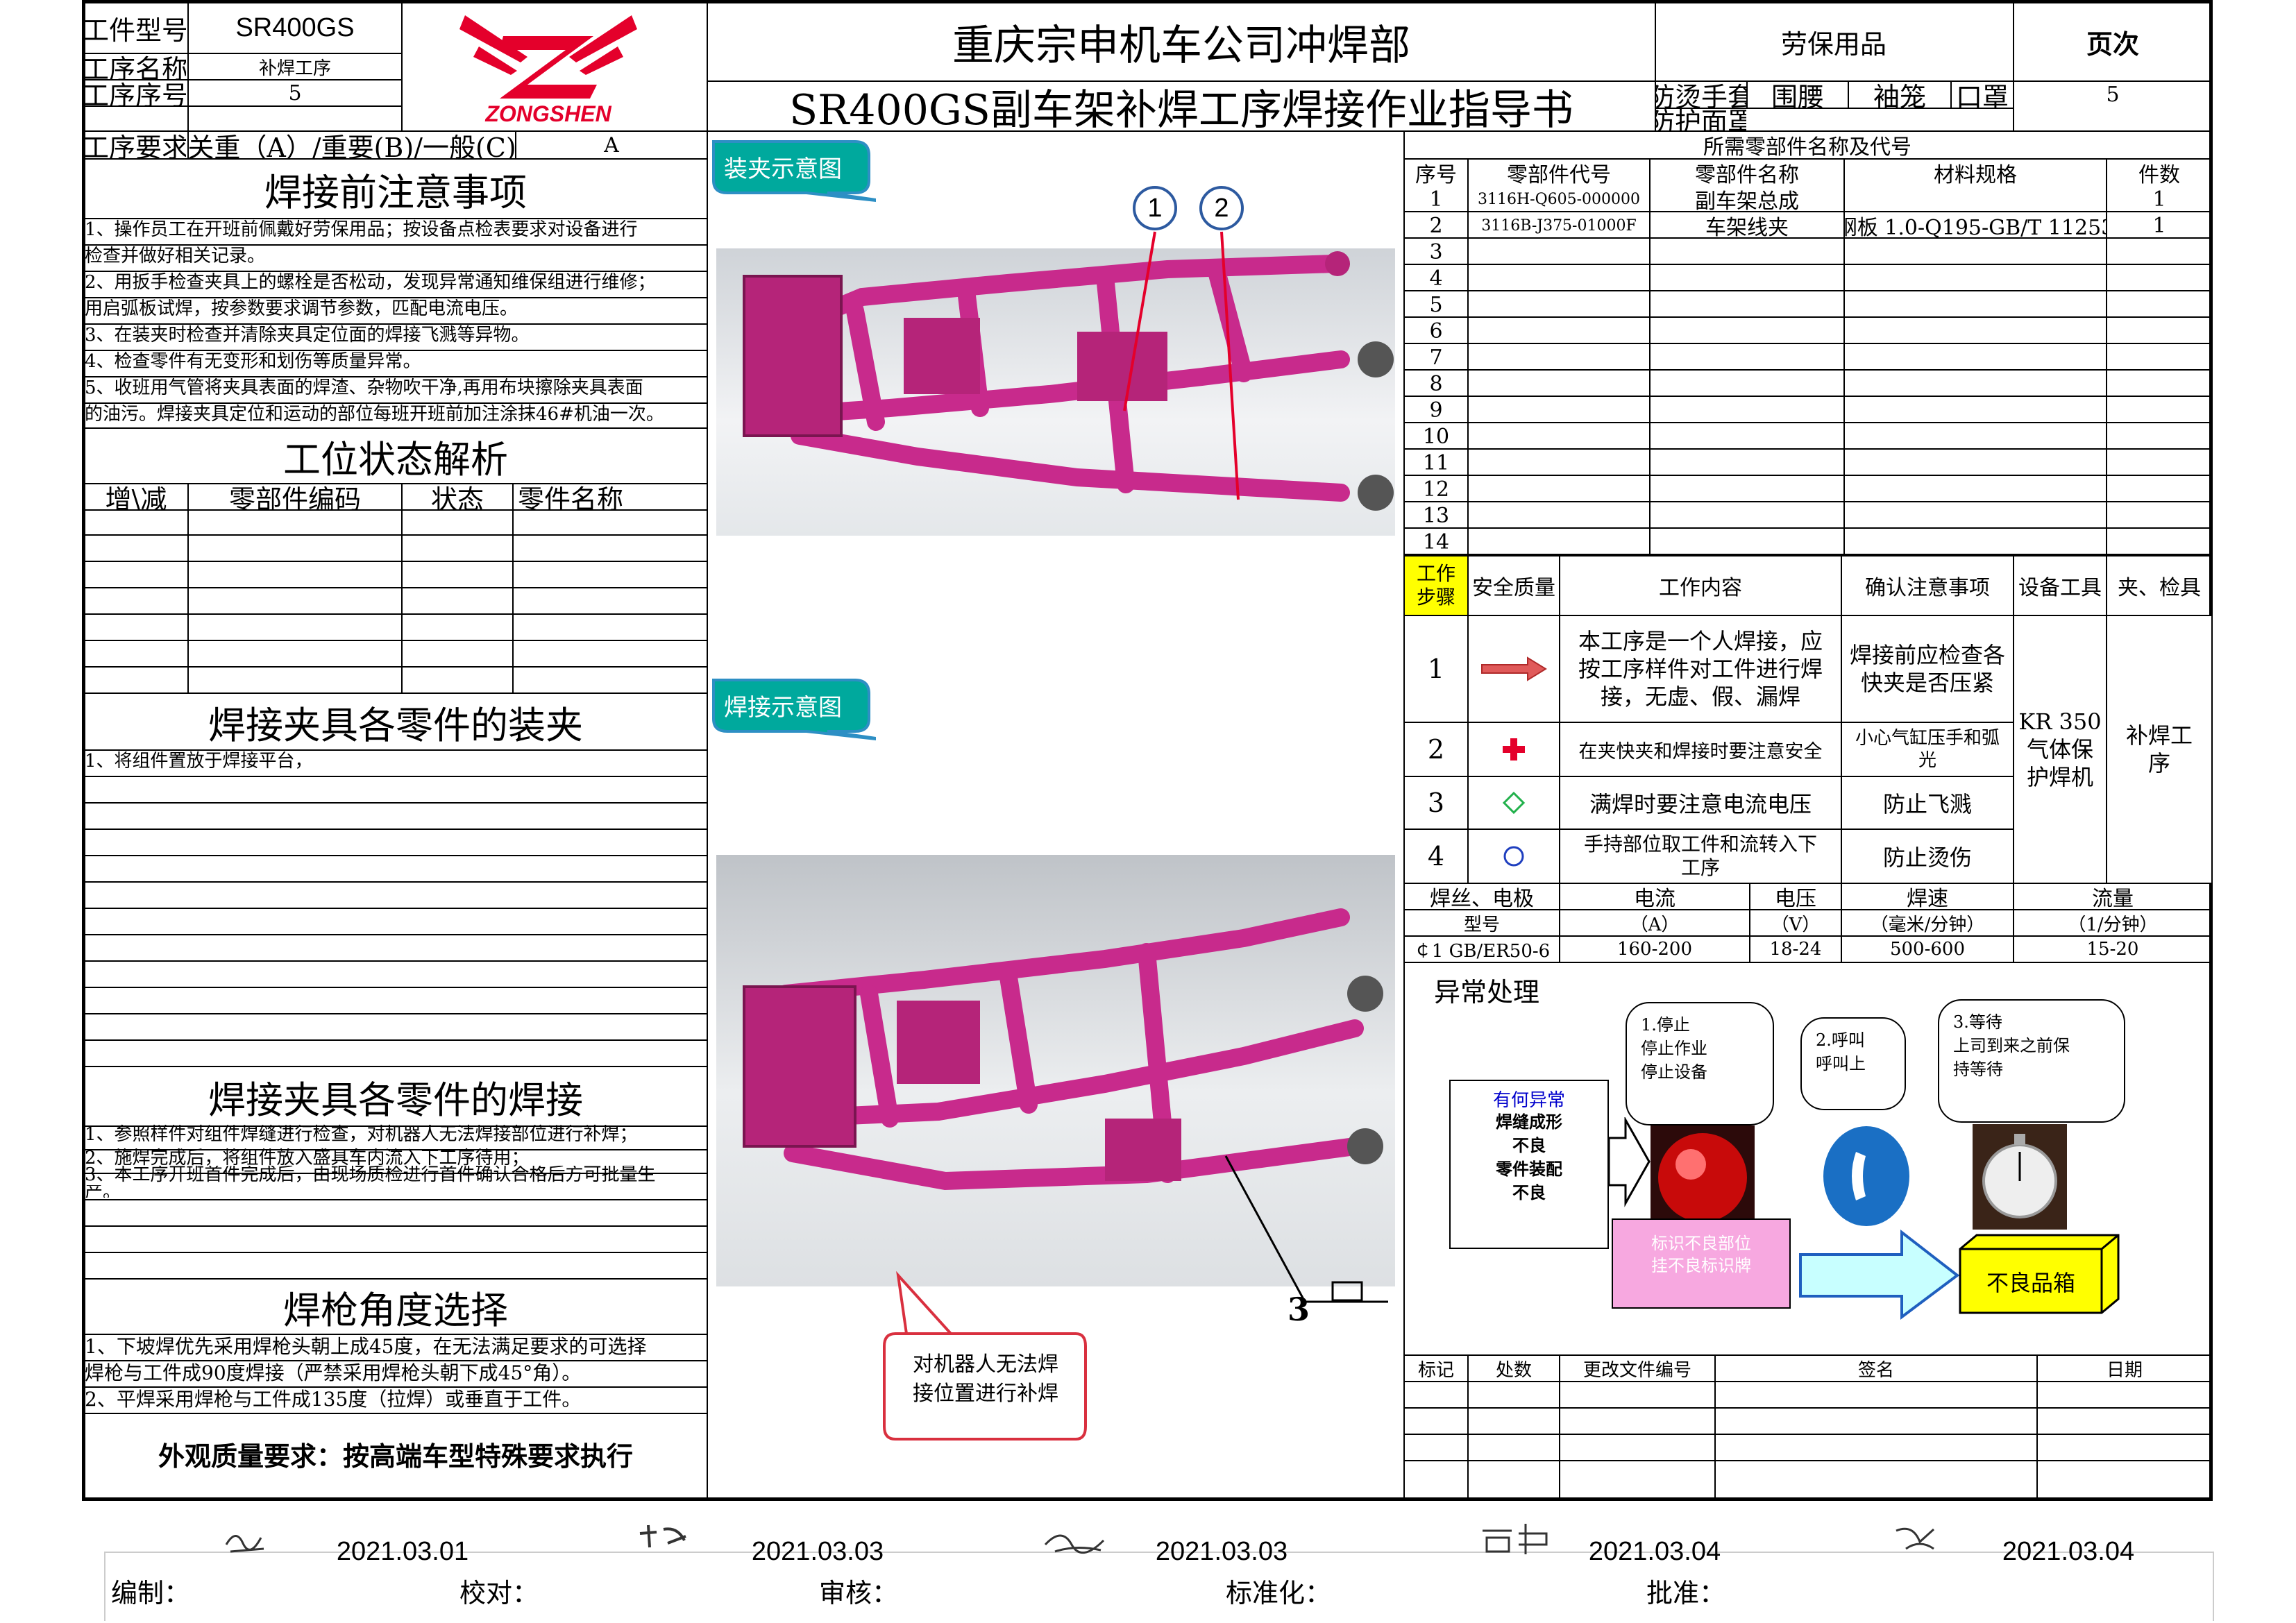 This screenshot has height=1623, width=2296. I want to click on weld-diagram-label: 焊接示意图, so click(803, 709).